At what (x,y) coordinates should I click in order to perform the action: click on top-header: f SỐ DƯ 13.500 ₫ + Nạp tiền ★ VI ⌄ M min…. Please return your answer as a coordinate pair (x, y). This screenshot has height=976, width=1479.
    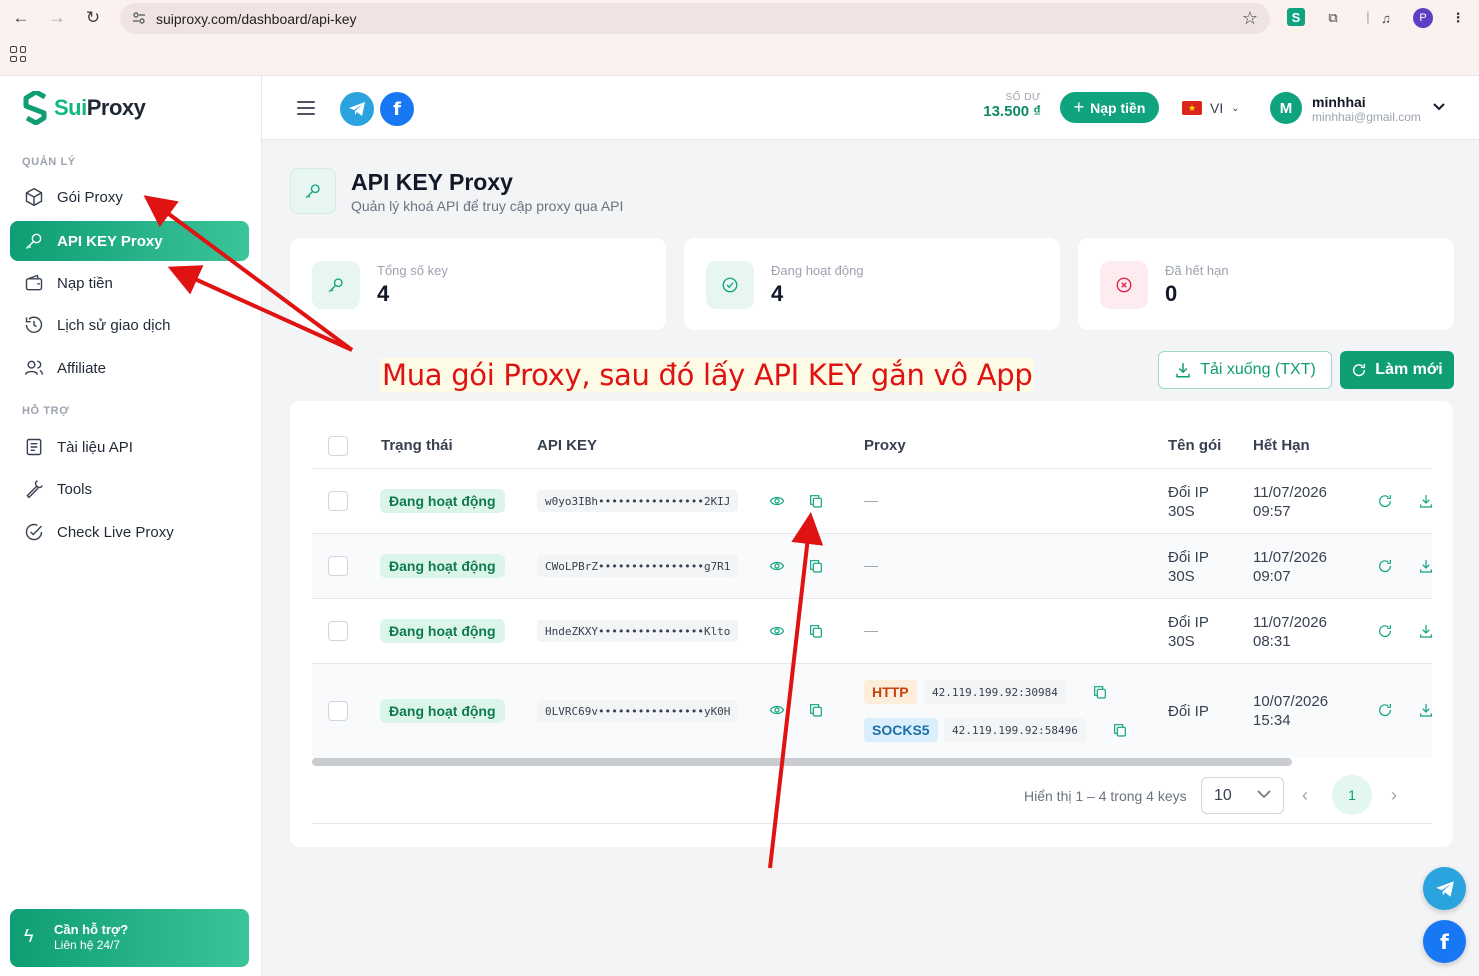
    Looking at the image, I should click on (870, 108).